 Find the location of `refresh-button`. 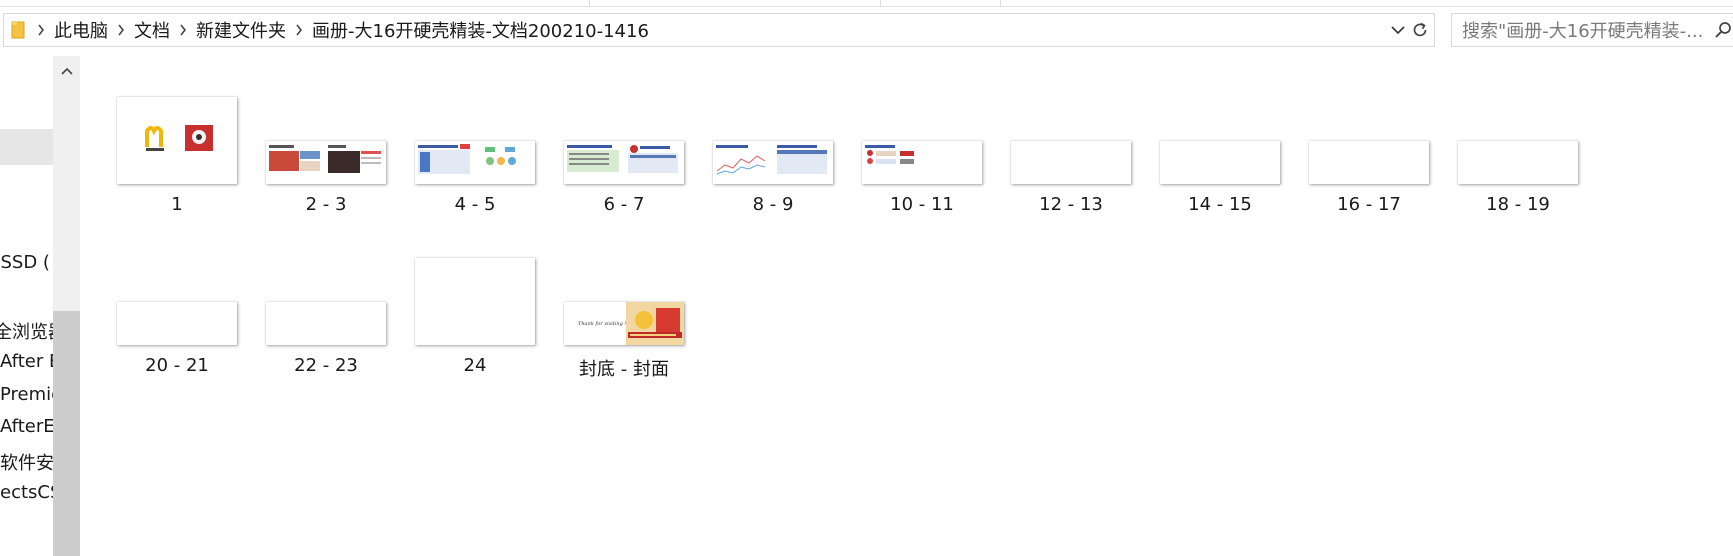

refresh-button is located at coordinates (1420, 30).